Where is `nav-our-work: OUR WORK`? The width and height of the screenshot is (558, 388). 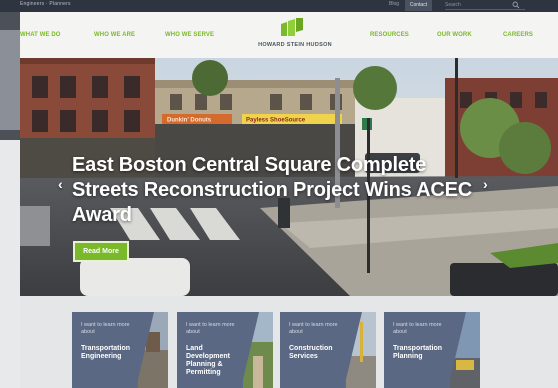
nav-our-work: OUR WORK is located at coordinates (454, 35).